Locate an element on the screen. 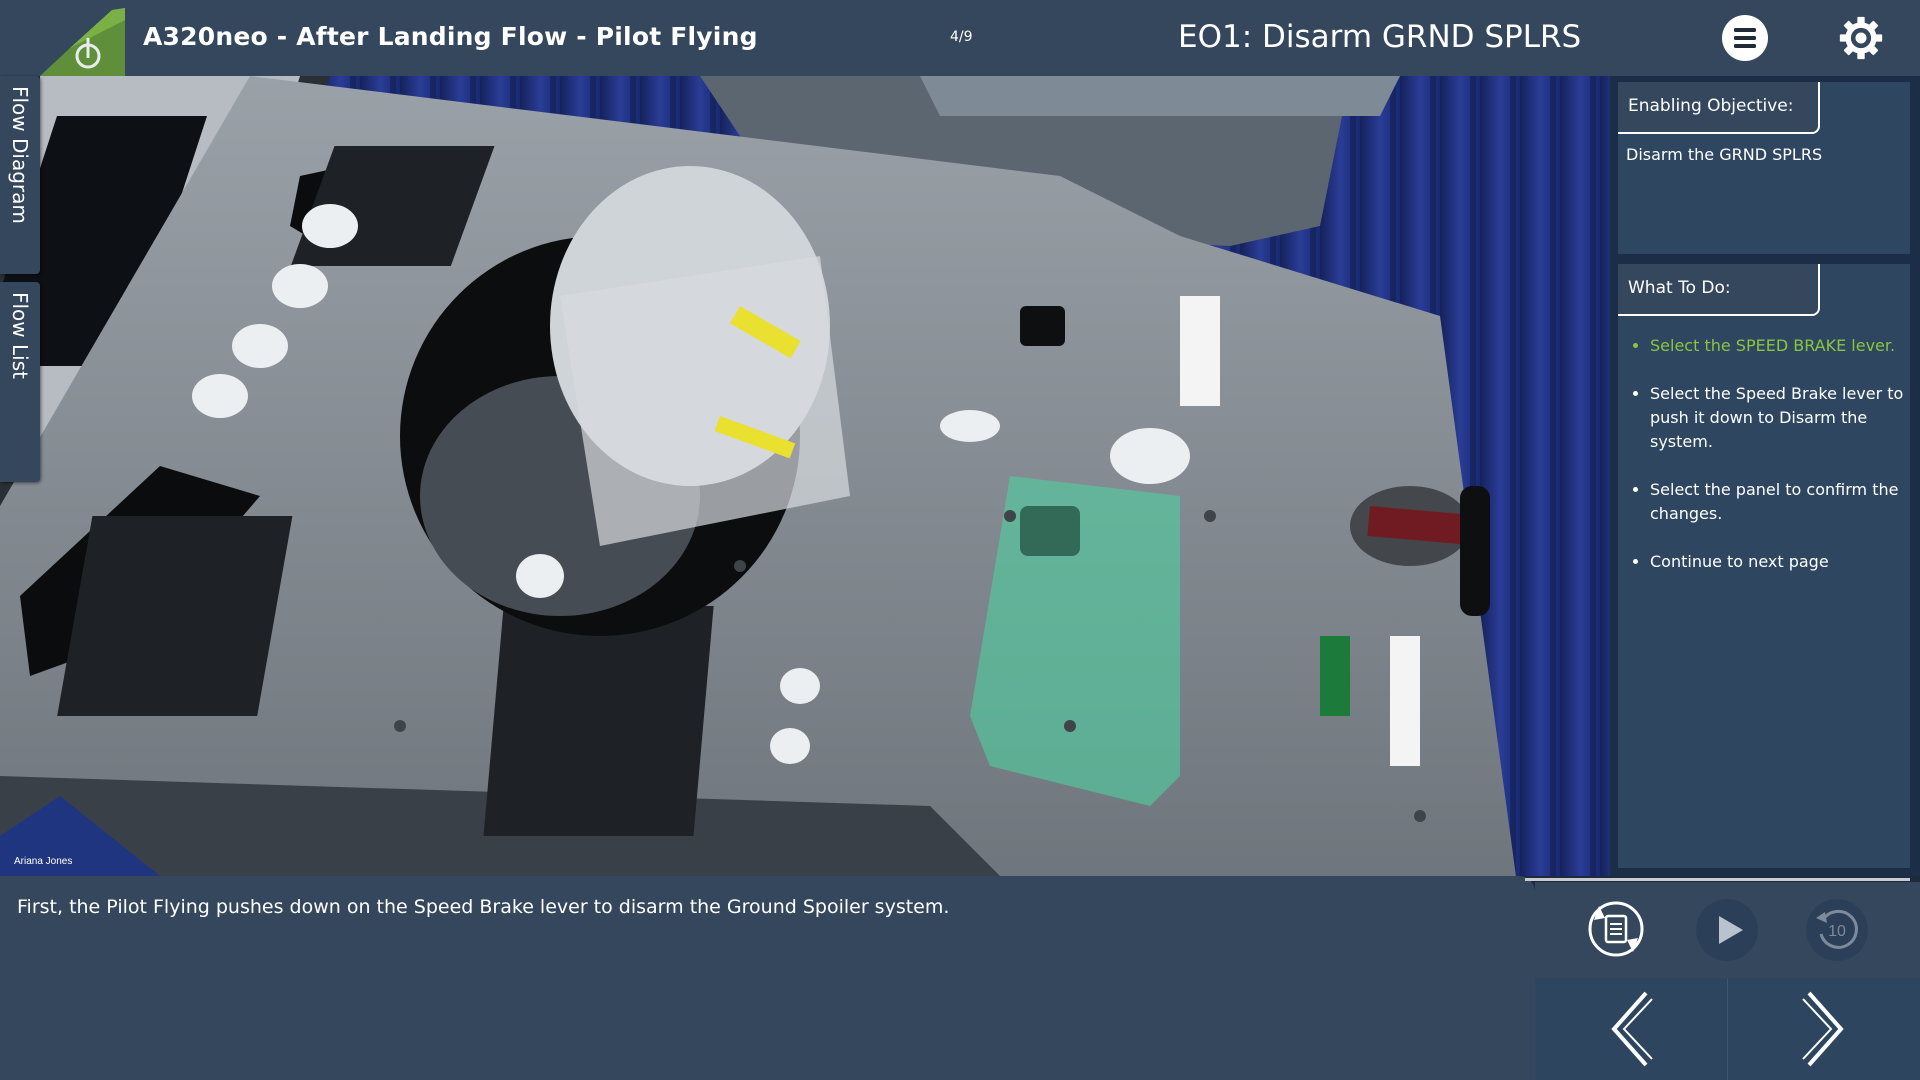  audio-progress-bar is located at coordinates (1717, 879).